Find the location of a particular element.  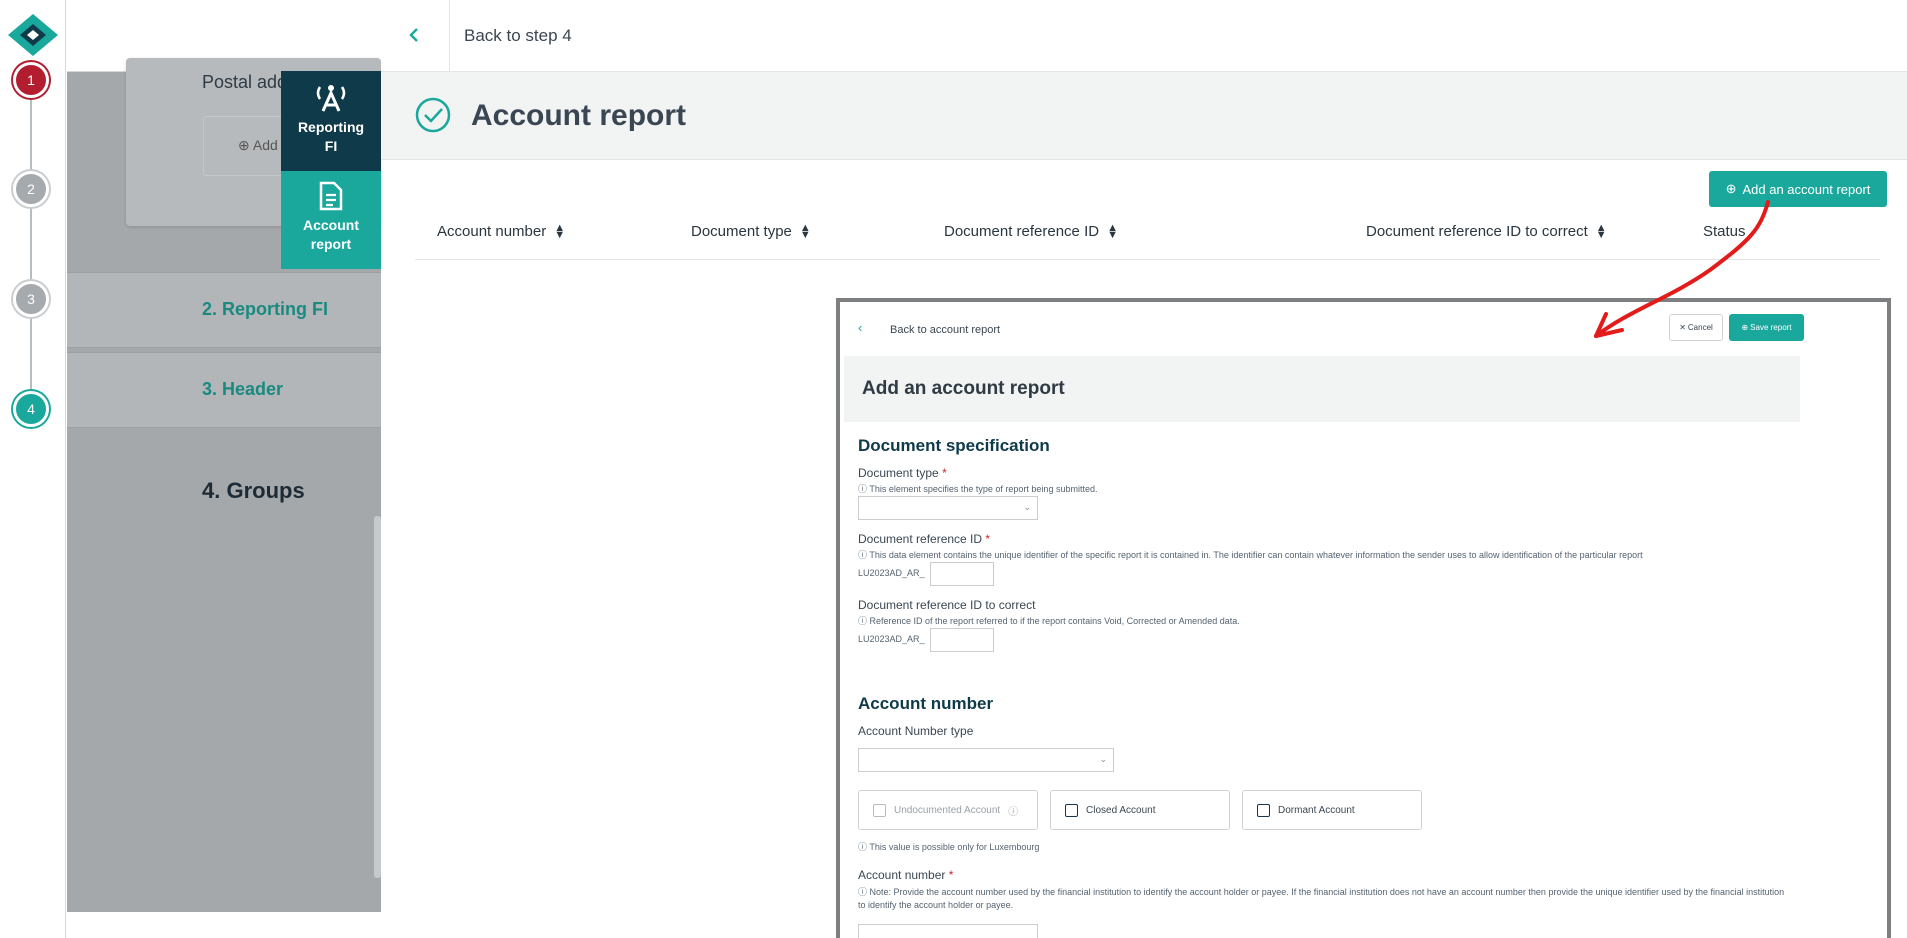

app-logo is located at coordinates (33, 35).